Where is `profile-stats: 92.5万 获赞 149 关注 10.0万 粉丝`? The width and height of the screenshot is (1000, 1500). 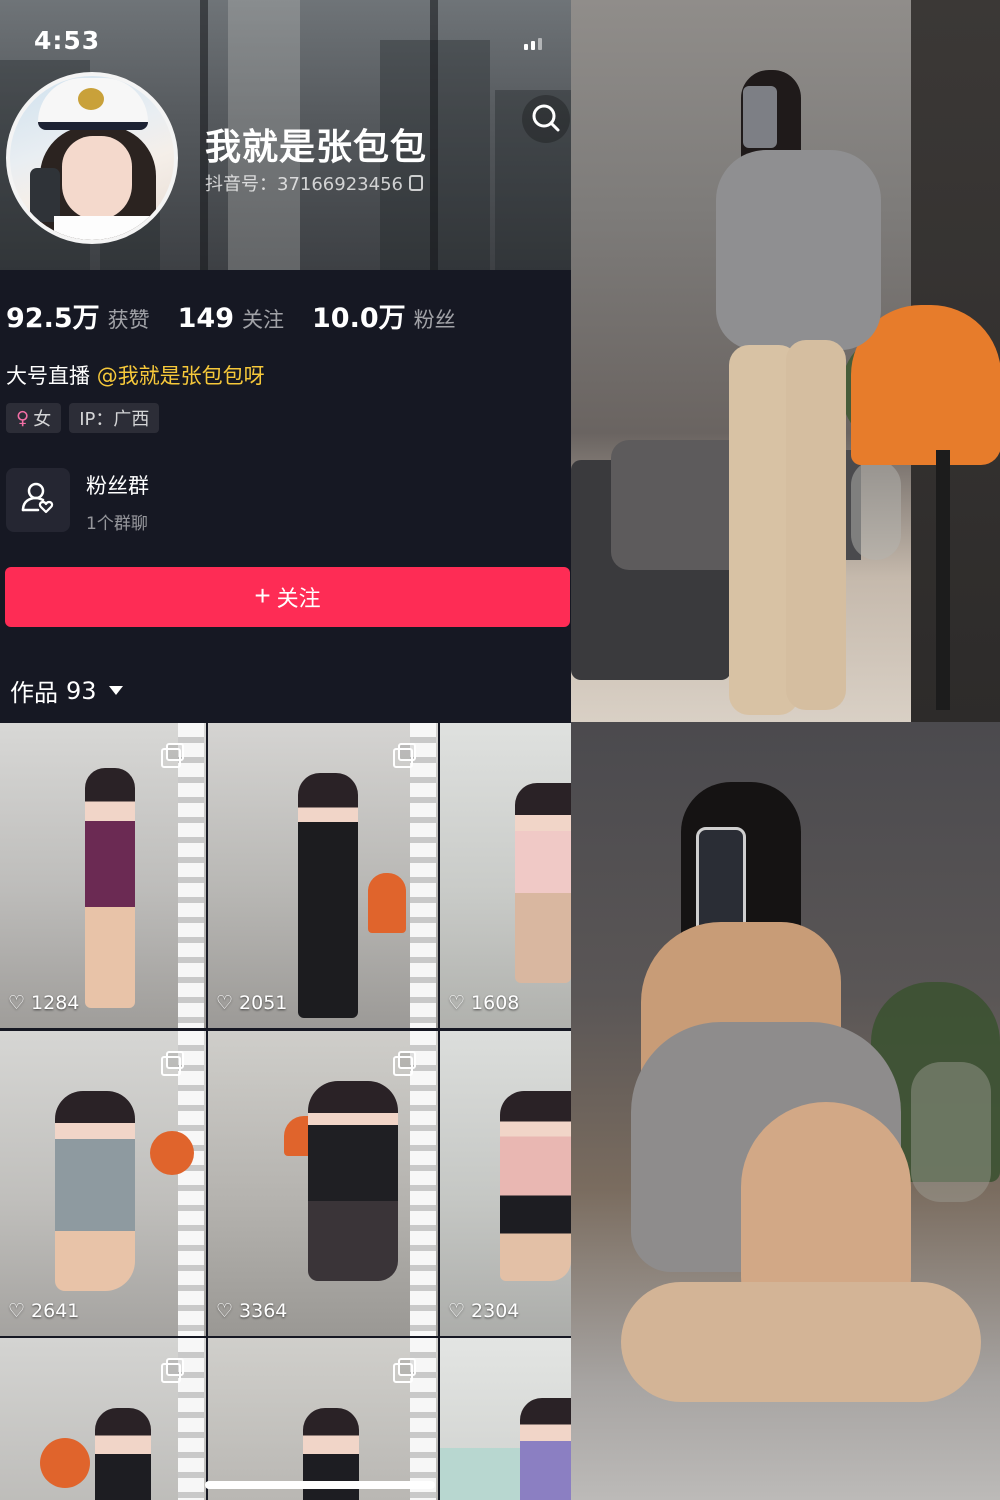 profile-stats: 92.5万 获赞 149 关注 10.0万 粉丝 is located at coordinates (231, 315).